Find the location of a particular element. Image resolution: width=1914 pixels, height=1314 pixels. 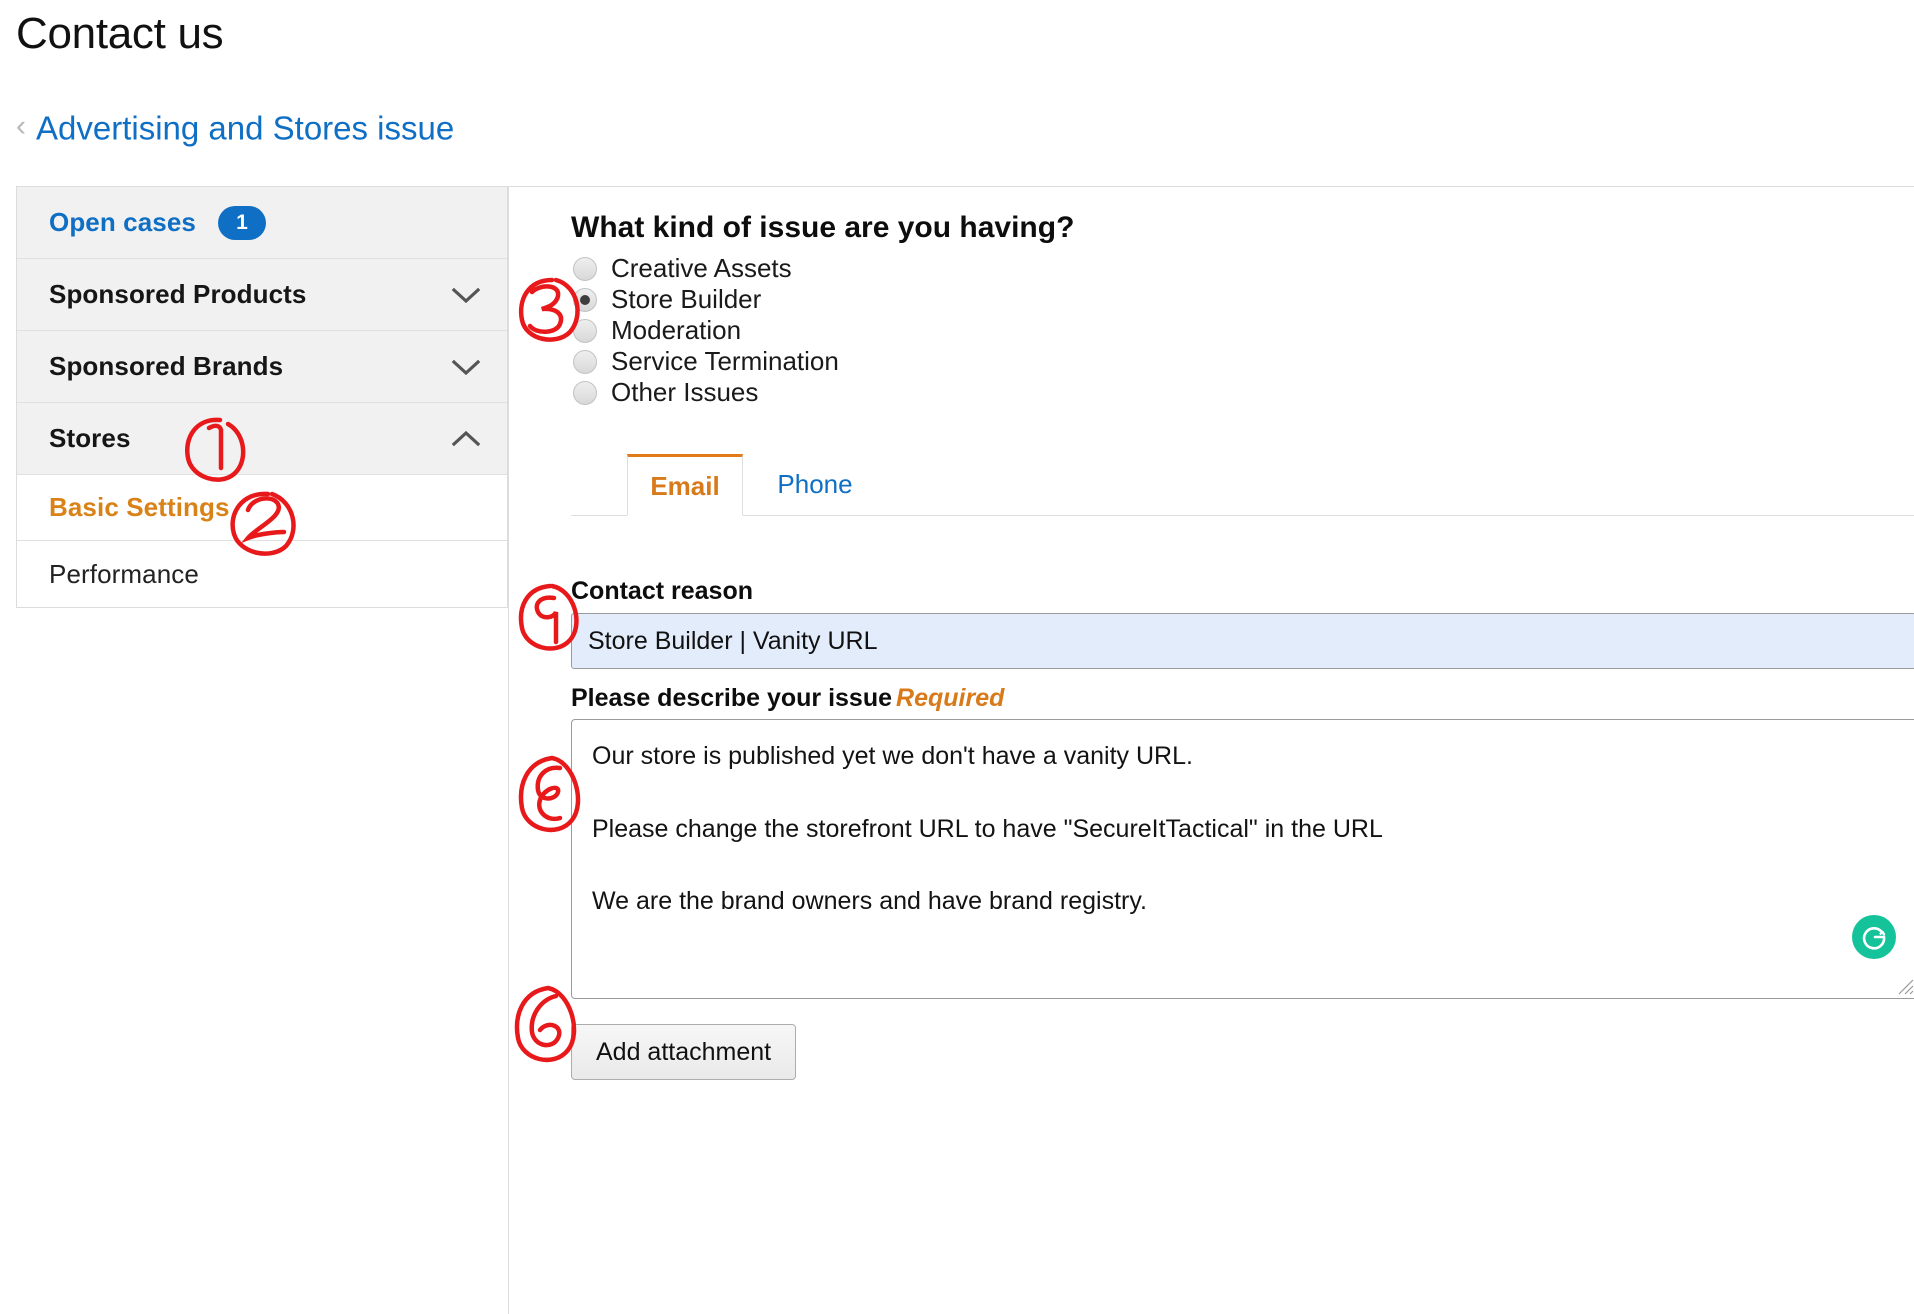

sidebar-item-label: Sponsored Products is located at coordinates (178, 294).